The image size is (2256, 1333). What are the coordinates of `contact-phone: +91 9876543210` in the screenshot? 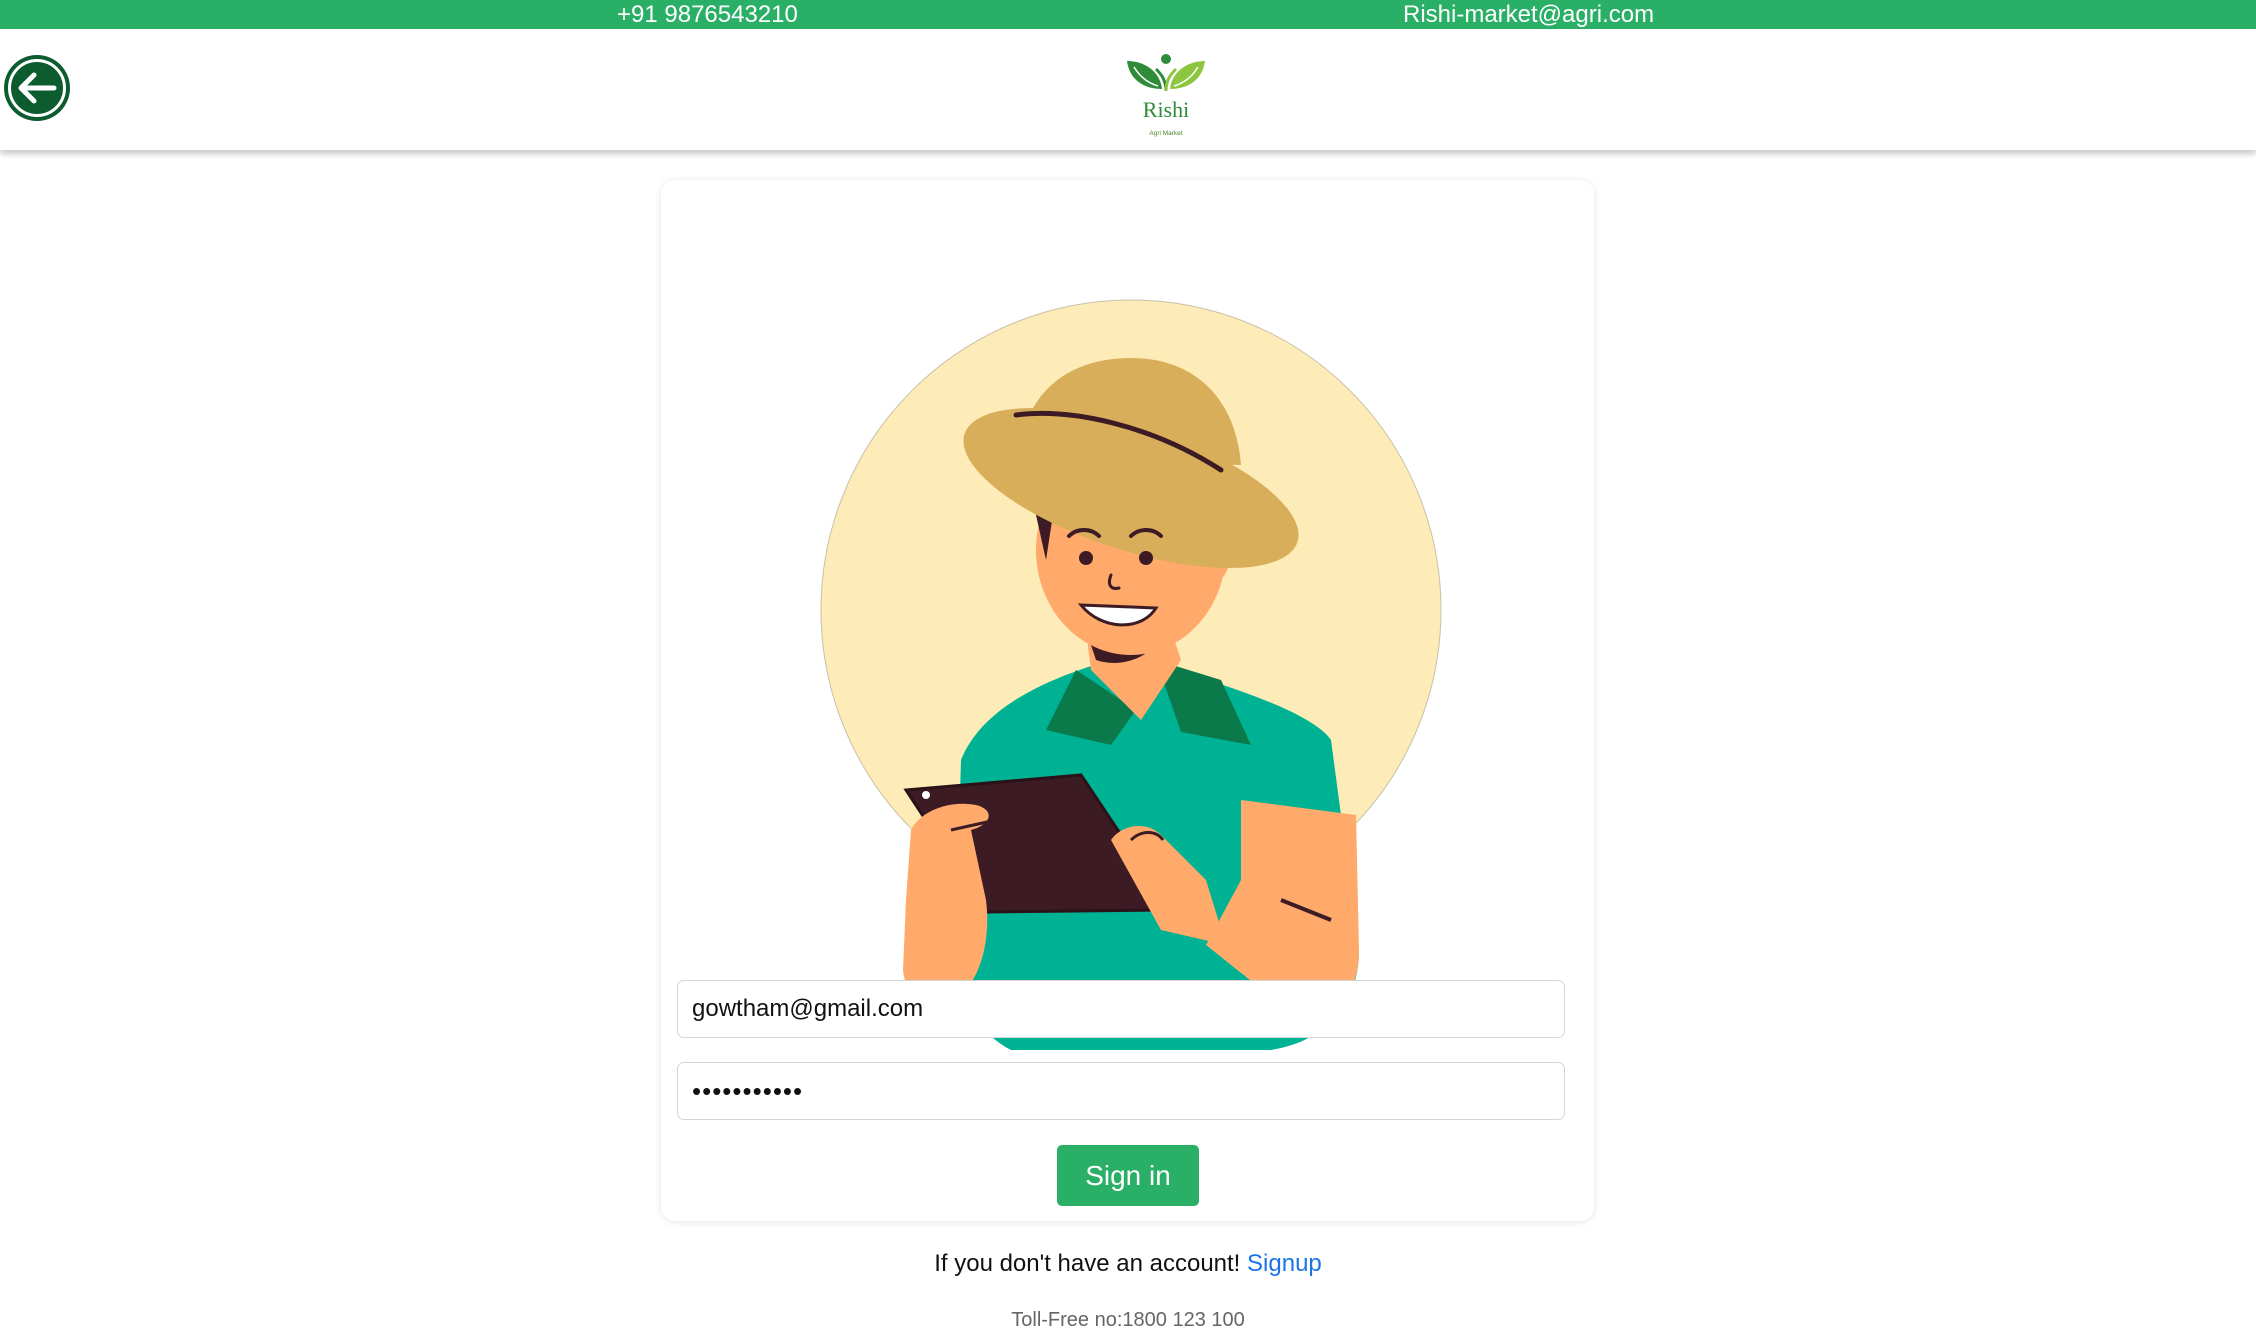 It's located at (707, 14).